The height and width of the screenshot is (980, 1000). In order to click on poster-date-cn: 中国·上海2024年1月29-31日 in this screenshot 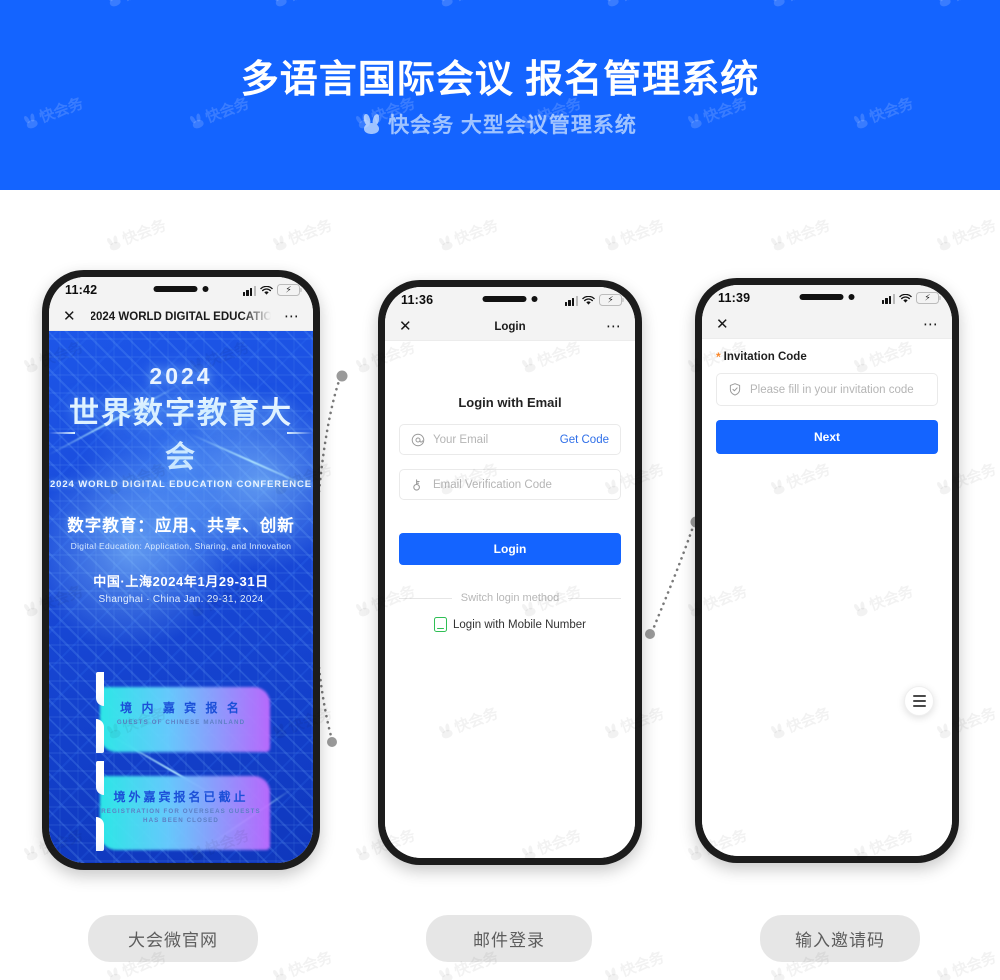, I will do `click(181, 581)`.